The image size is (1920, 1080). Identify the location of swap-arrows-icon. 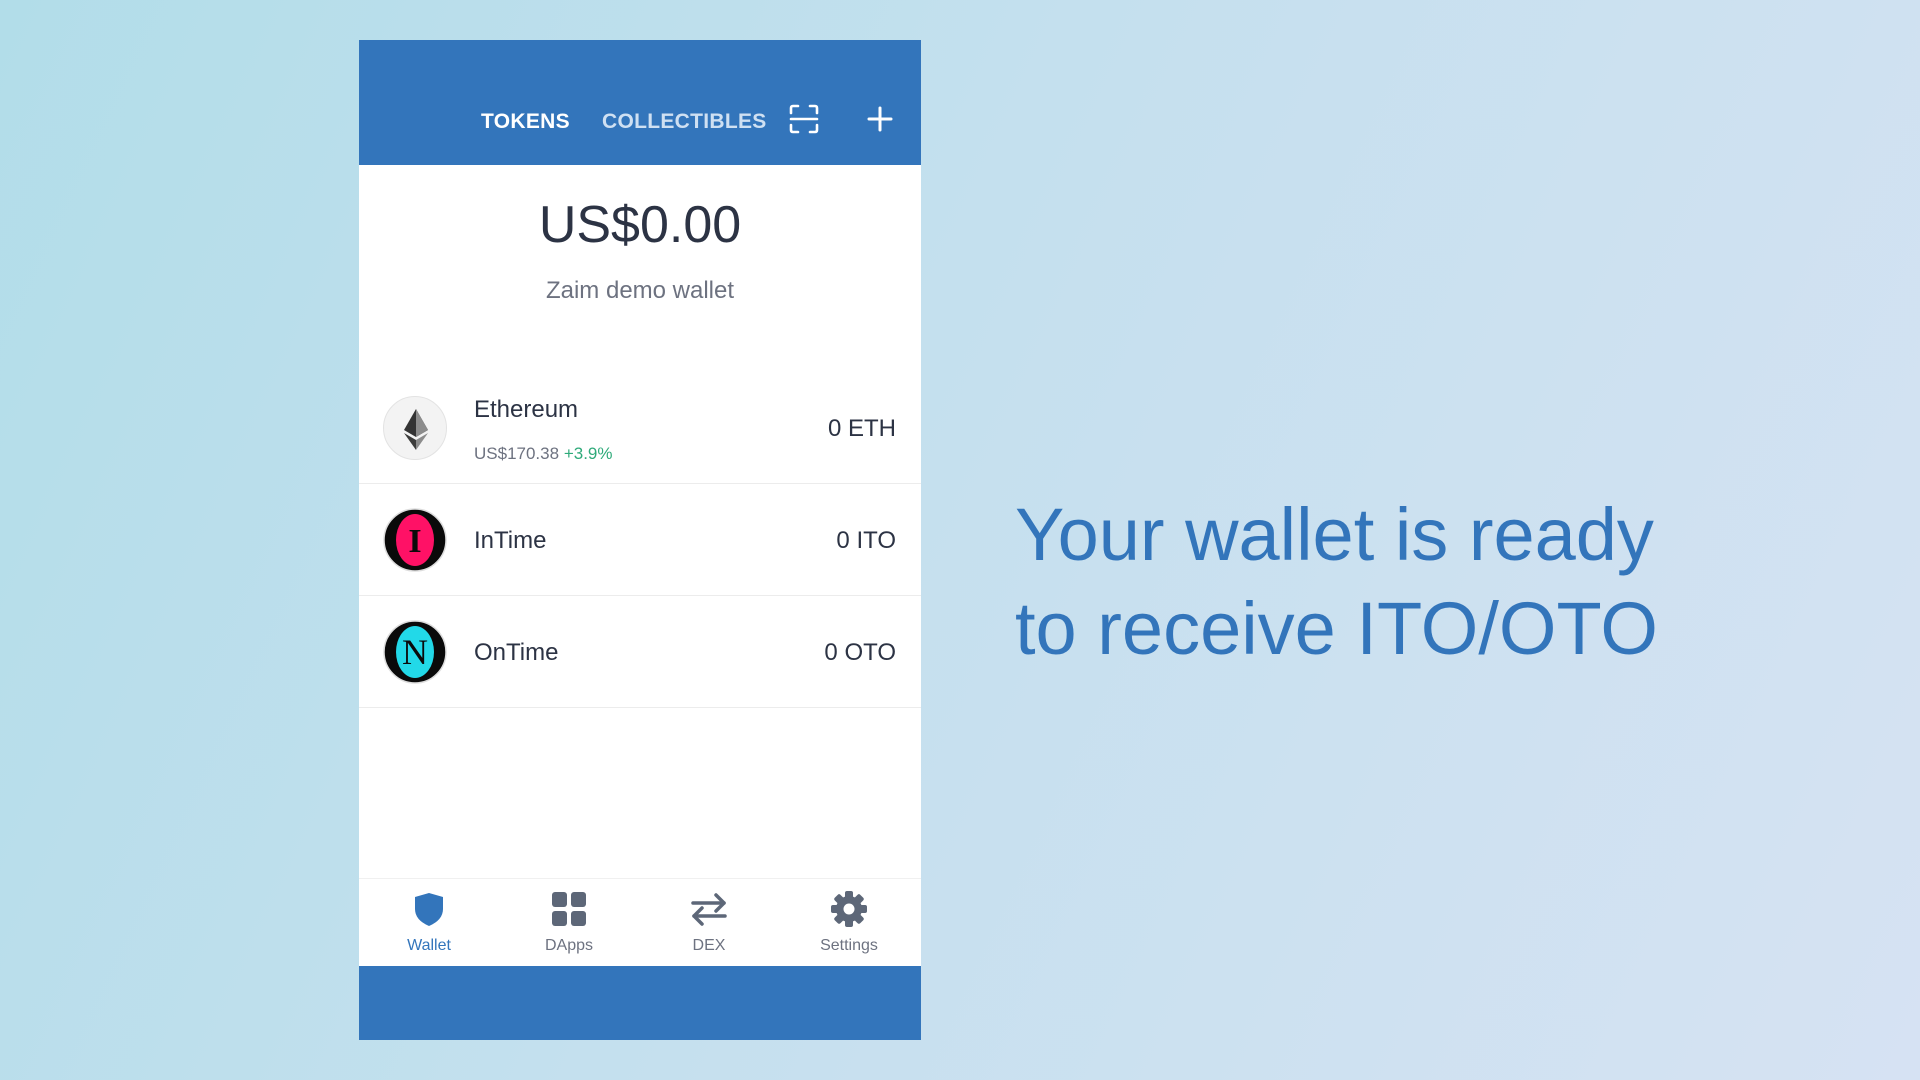
(709, 909).